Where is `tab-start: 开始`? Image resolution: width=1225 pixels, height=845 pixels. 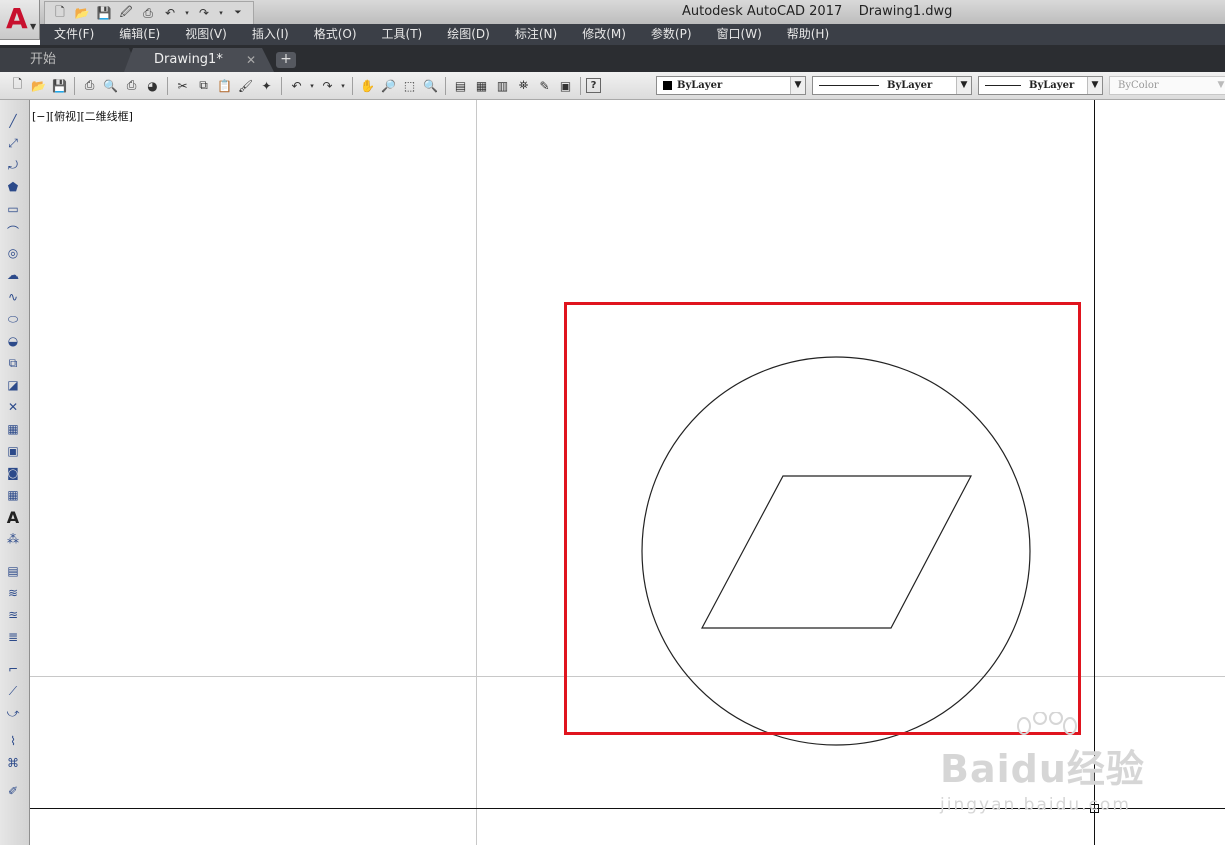
tab-start: 开始 is located at coordinates (70, 60).